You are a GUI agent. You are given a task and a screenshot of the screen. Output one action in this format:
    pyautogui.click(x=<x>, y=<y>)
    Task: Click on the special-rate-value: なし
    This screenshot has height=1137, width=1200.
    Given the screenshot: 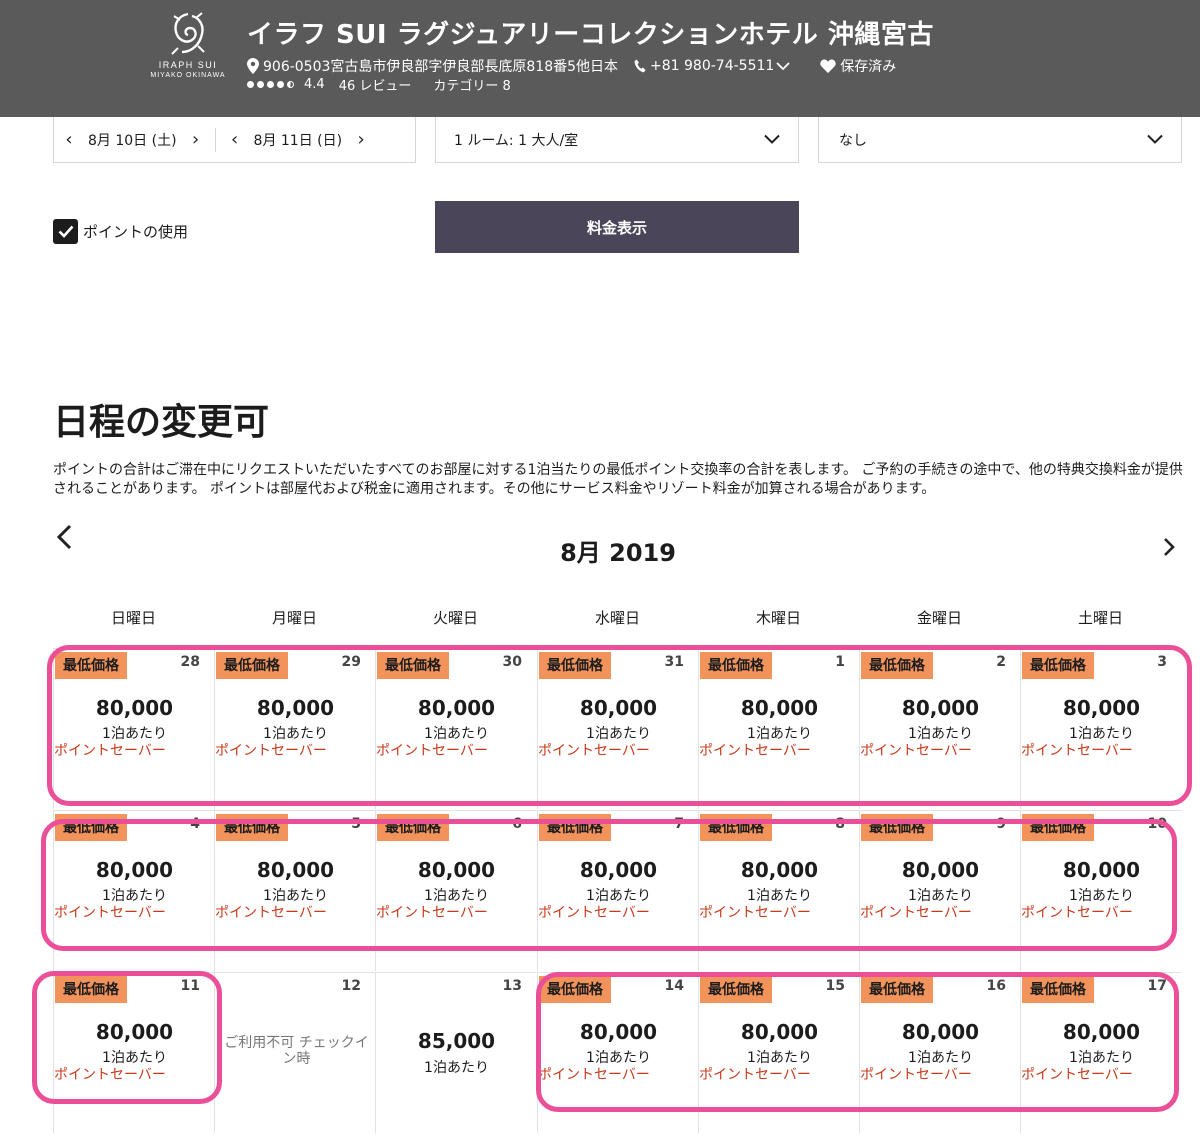 What is the action you would take?
    pyautogui.click(x=853, y=140)
    